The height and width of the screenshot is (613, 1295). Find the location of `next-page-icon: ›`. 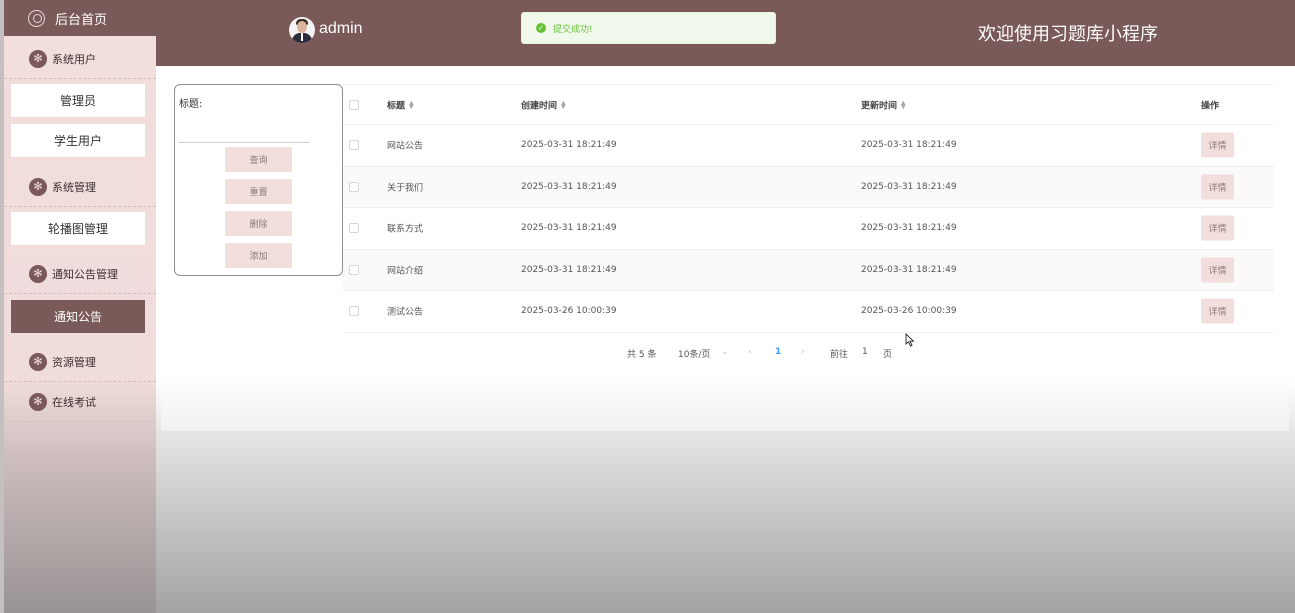

next-page-icon: › is located at coordinates (803, 352).